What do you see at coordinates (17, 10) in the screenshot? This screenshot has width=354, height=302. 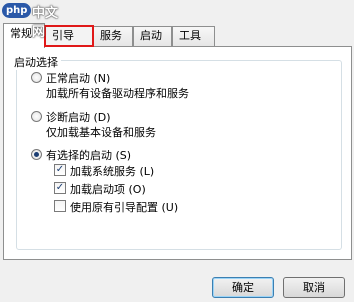 I see `watermark-brand: php` at bounding box center [17, 10].